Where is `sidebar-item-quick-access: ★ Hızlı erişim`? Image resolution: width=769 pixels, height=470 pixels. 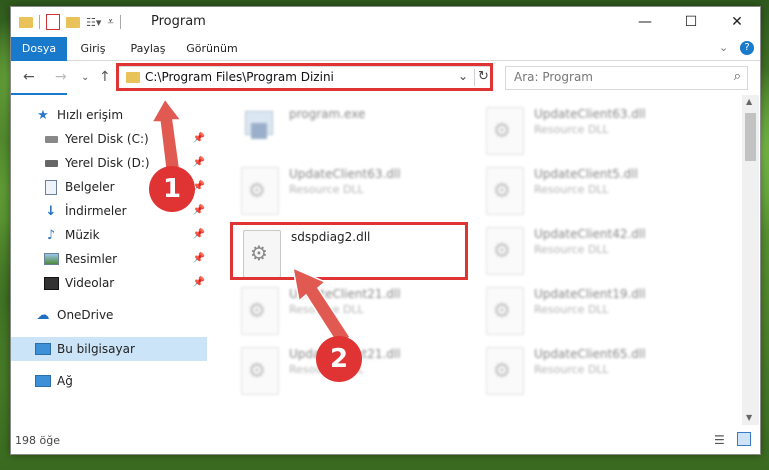
sidebar-item-quick-access: ★ Hızlı erişim is located at coordinates (109, 115).